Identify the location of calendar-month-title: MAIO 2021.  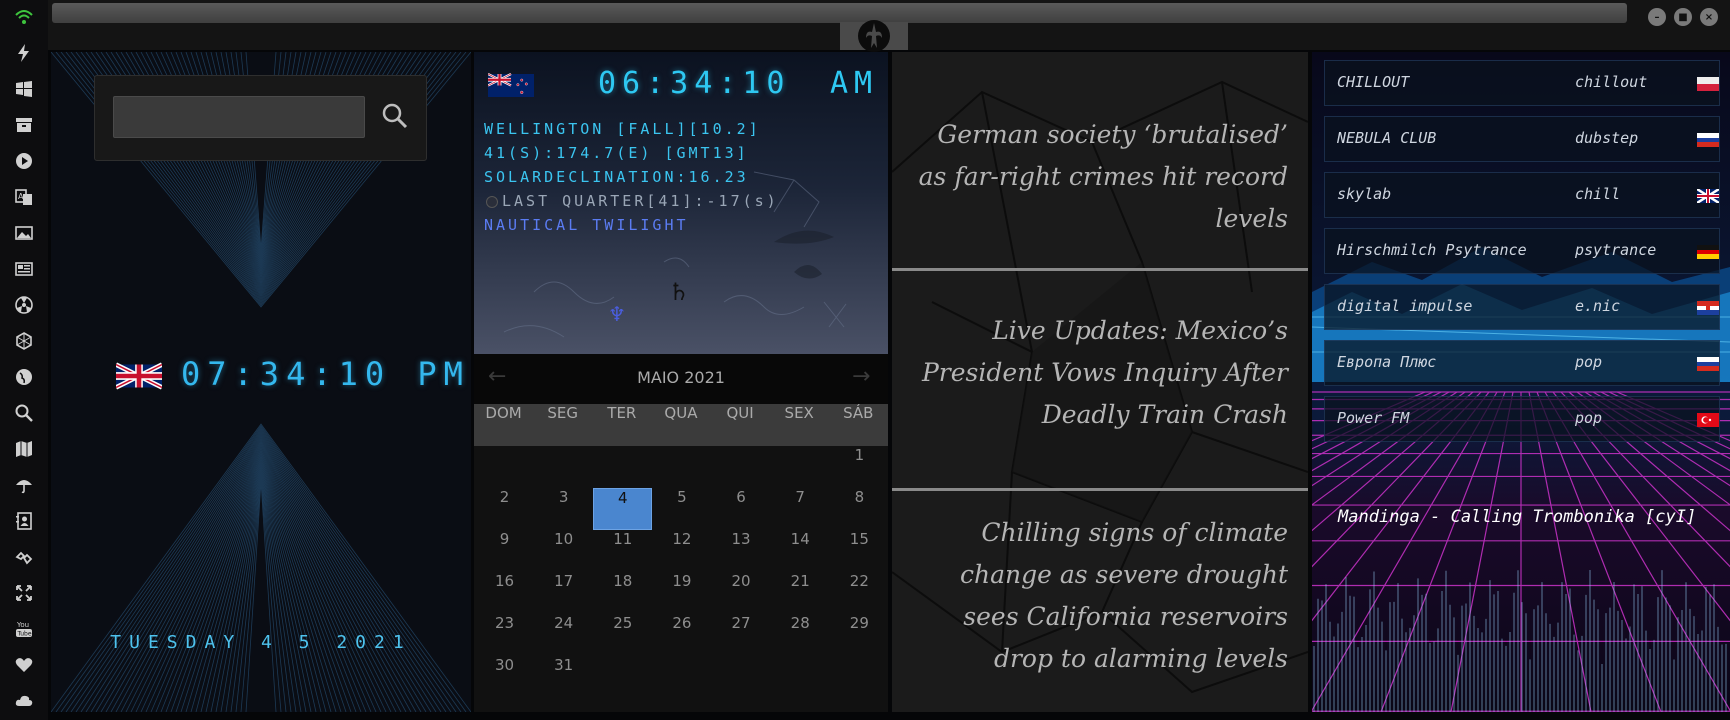
(681, 377).